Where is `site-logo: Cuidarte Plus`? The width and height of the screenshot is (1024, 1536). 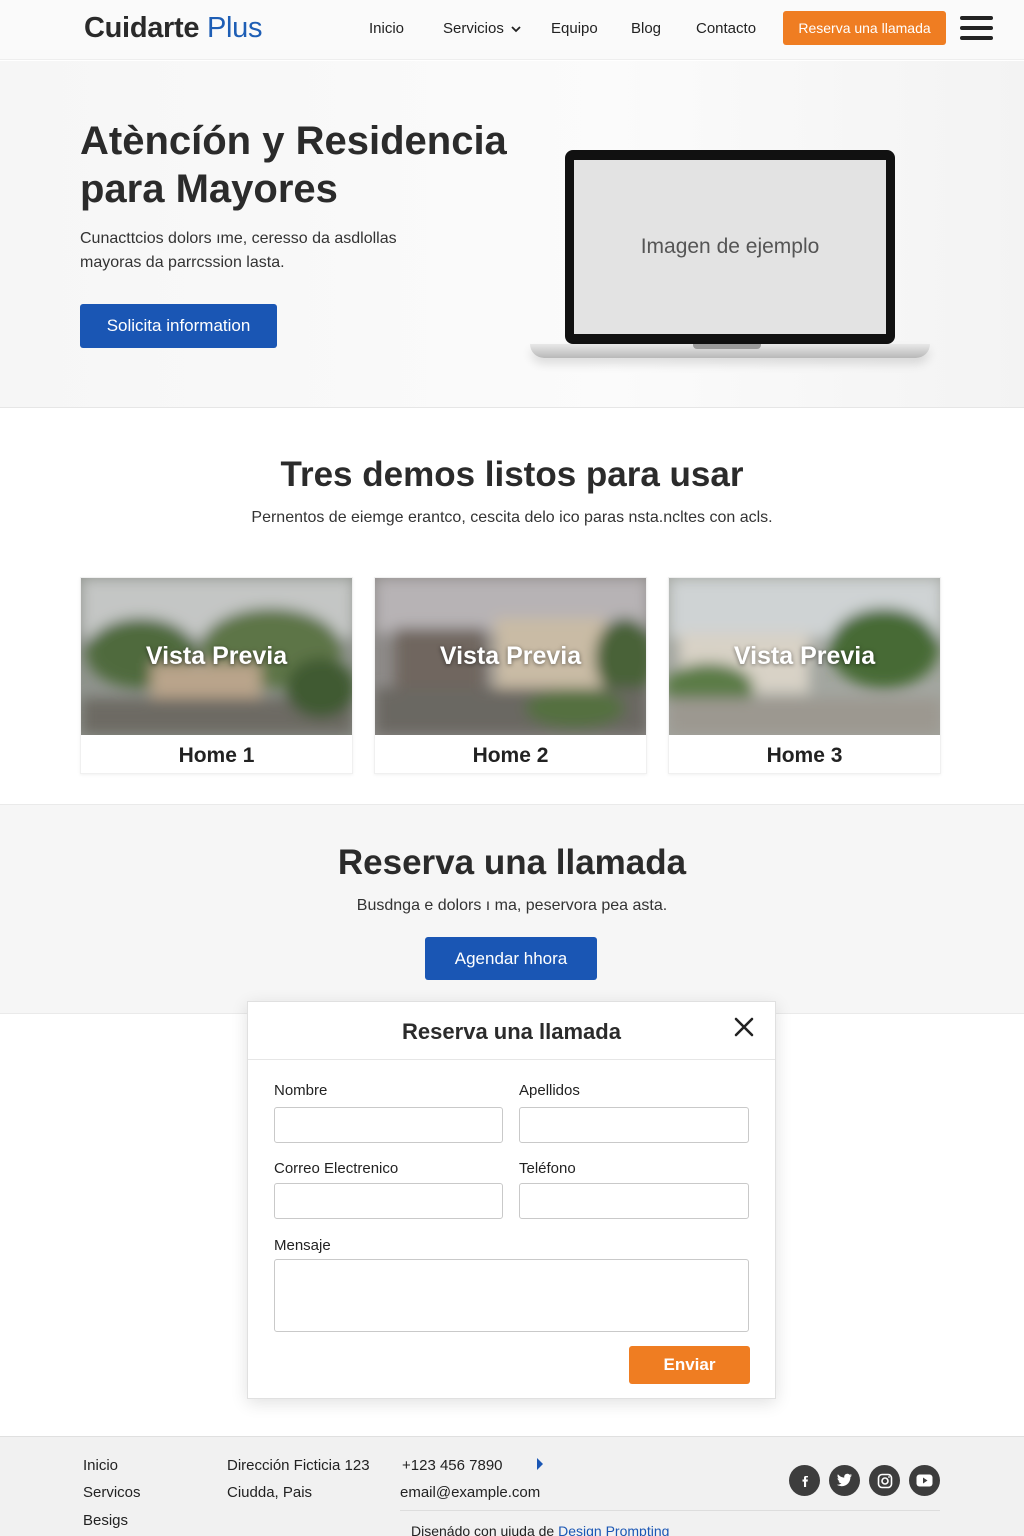 site-logo: Cuidarte Plus is located at coordinates (173, 28).